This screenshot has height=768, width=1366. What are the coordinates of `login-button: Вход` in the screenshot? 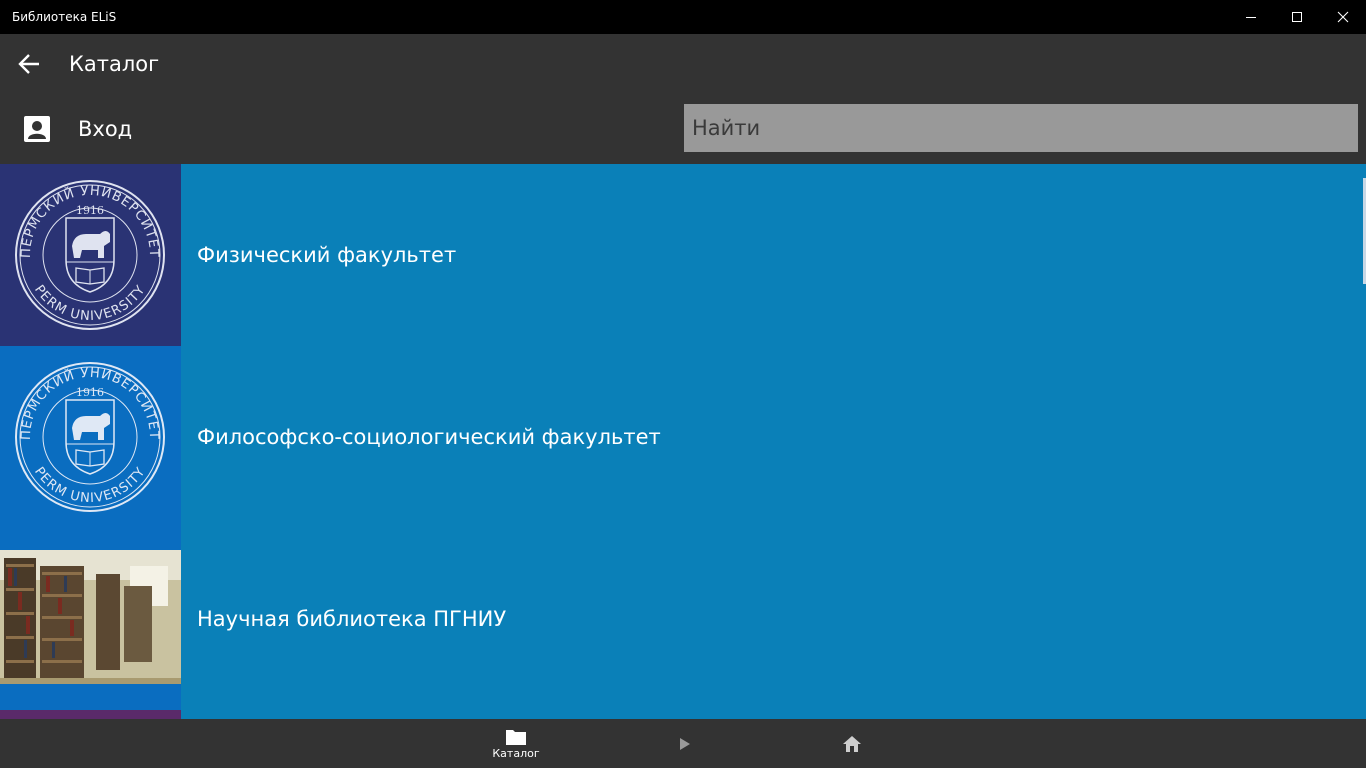 It's located at (77, 129).